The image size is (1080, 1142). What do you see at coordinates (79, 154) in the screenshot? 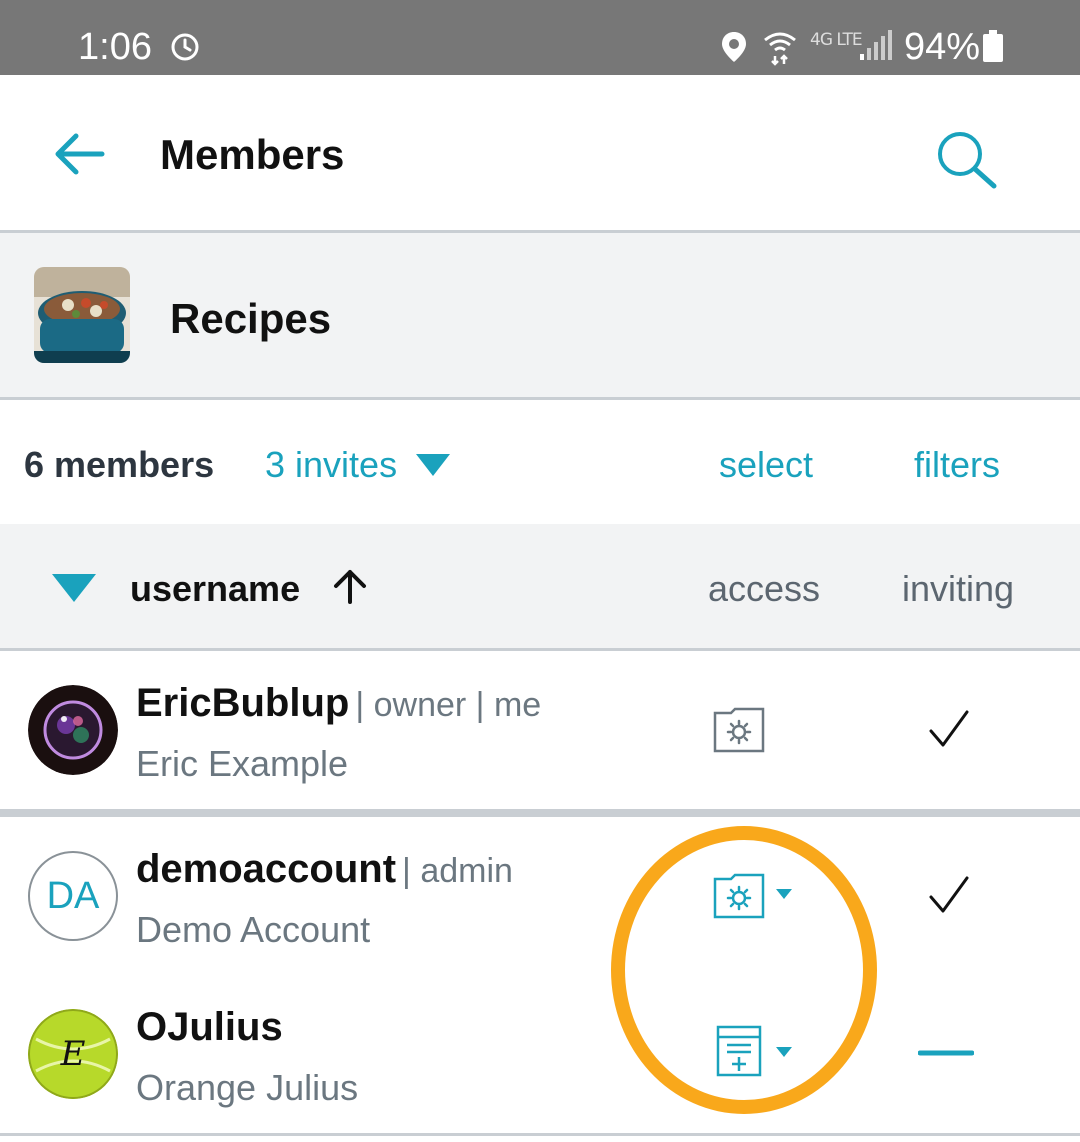
I see `back-arrow-icon` at bounding box center [79, 154].